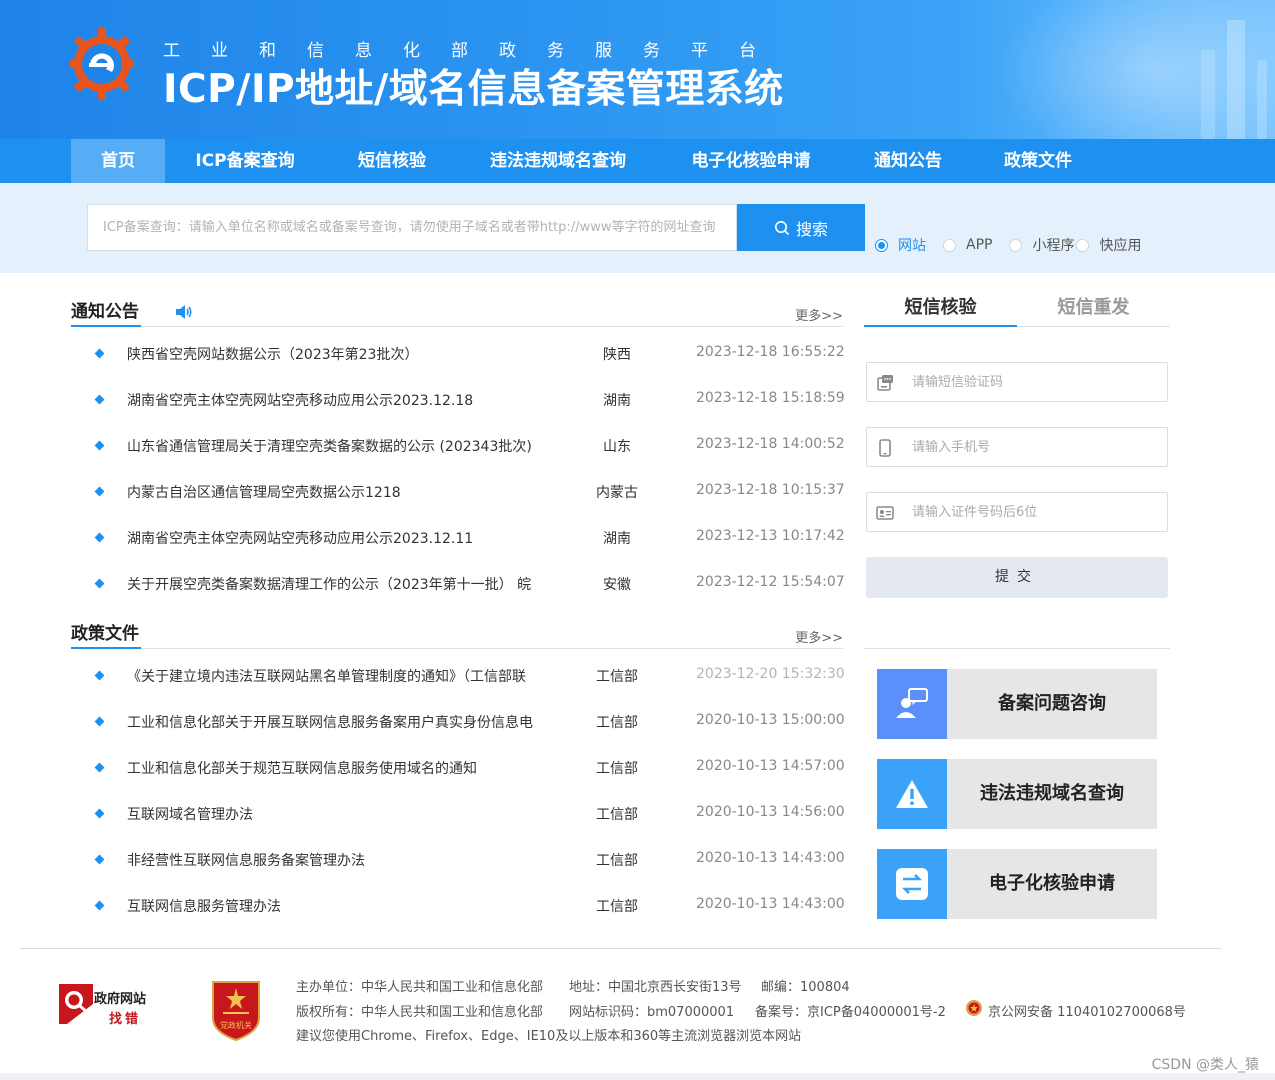 Image resolution: width=1275 pixels, height=1080 pixels. Describe the element at coordinates (457, 634) in the screenshot. I see `policies-header: 政策文件 更多>>` at that location.